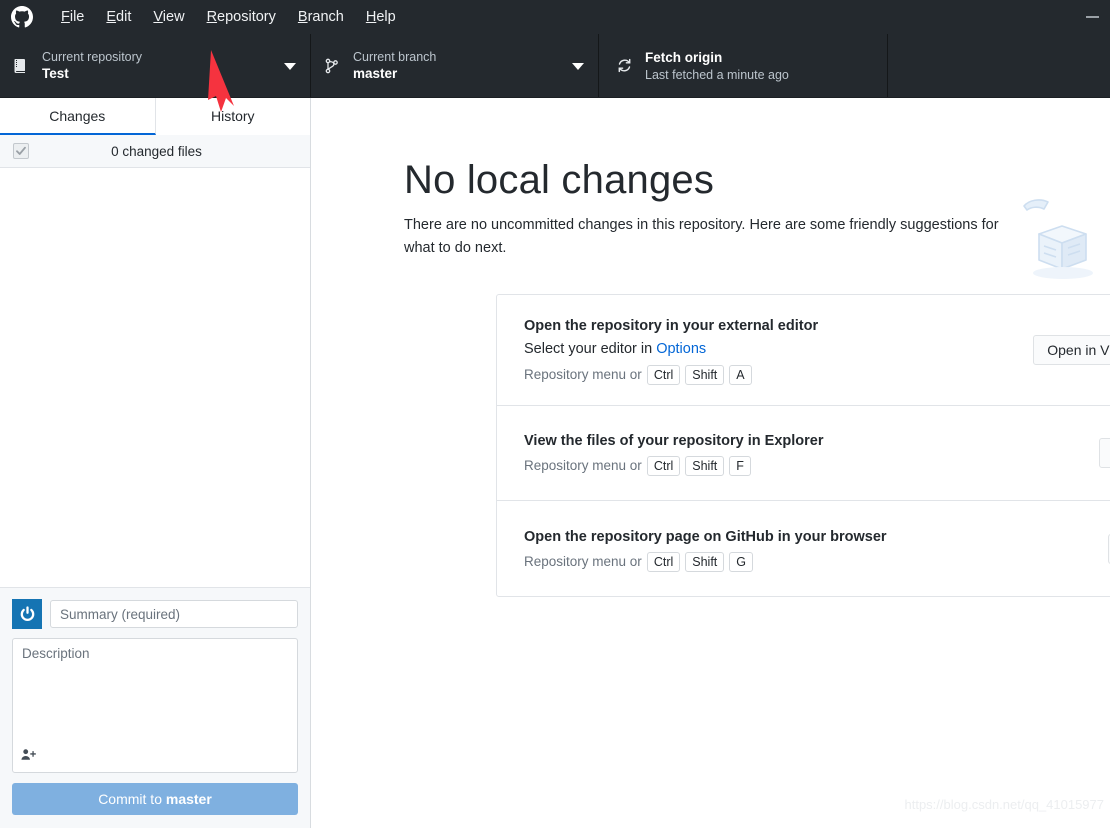  Describe the element at coordinates (769, 375) in the screenshot. I see `suggestion-shortcut-hint: Repository menu or Ctrl Shift A` at that location.